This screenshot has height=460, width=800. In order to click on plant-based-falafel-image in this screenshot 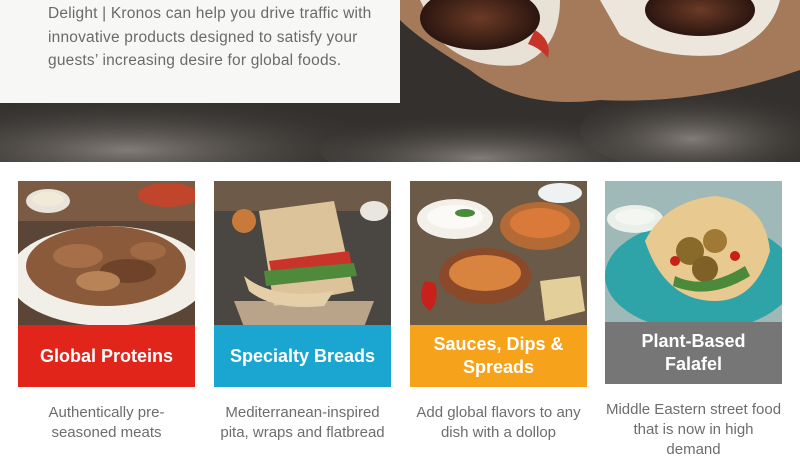, I will do `click(693, 254)`.